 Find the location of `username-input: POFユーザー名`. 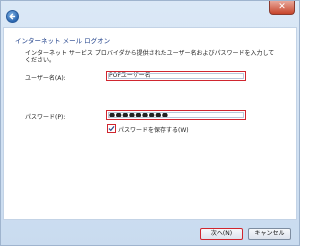

username-input: POFユーザー名 is located at coordinates (176, 76).